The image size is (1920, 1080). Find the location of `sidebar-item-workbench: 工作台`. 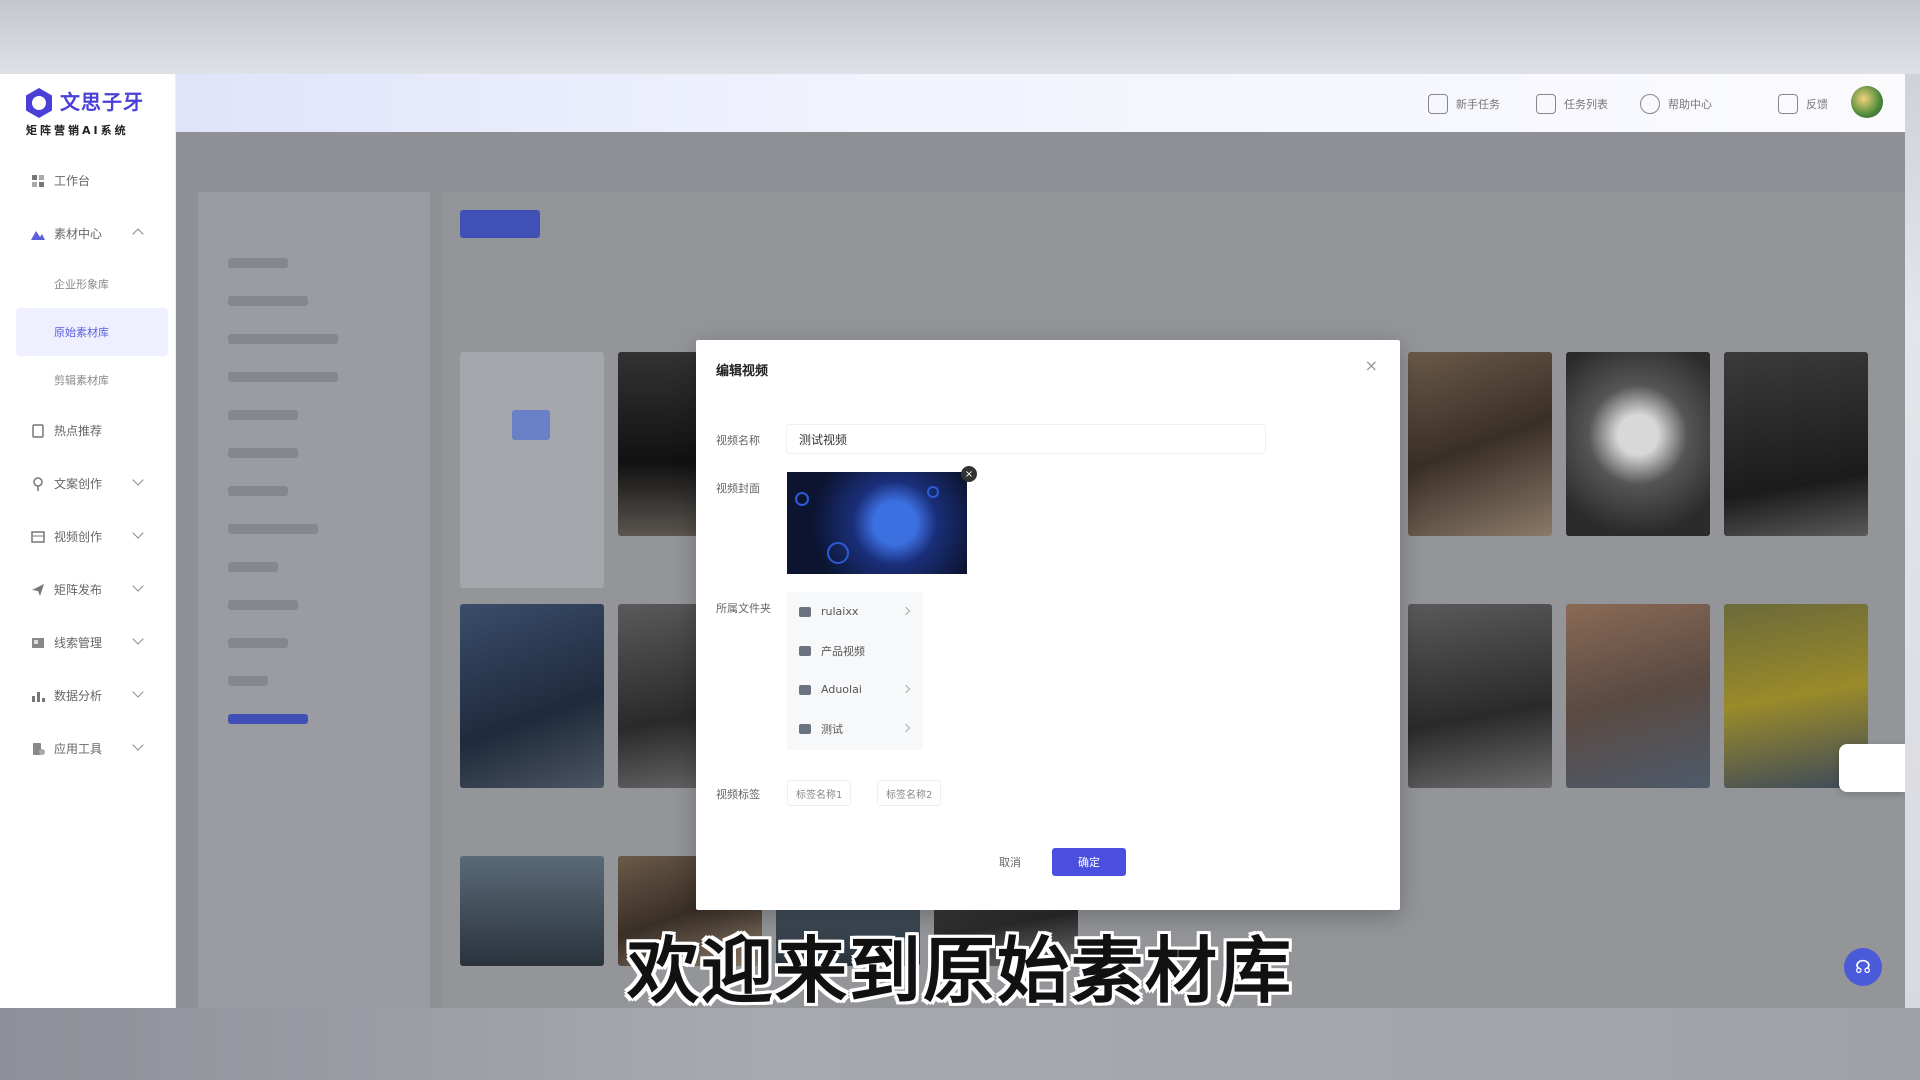

sidebar-item-workbench: 工作台 is located at coordinates (88, 180).